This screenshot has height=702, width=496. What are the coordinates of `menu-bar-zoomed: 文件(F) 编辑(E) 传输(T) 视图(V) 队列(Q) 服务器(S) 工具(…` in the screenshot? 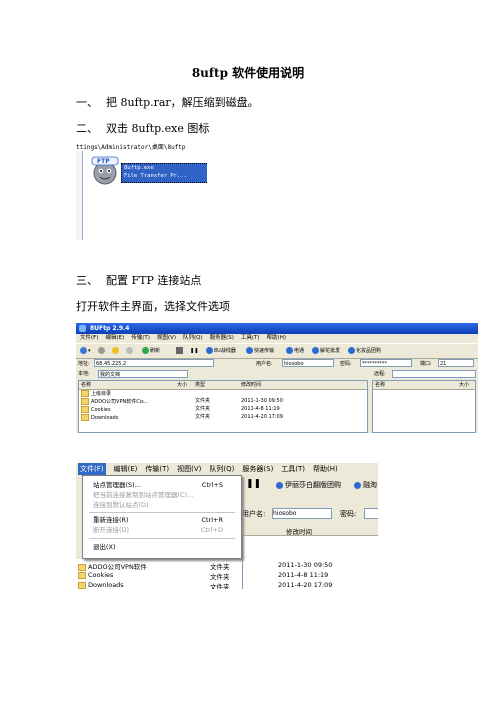 It's located at (227, 469).